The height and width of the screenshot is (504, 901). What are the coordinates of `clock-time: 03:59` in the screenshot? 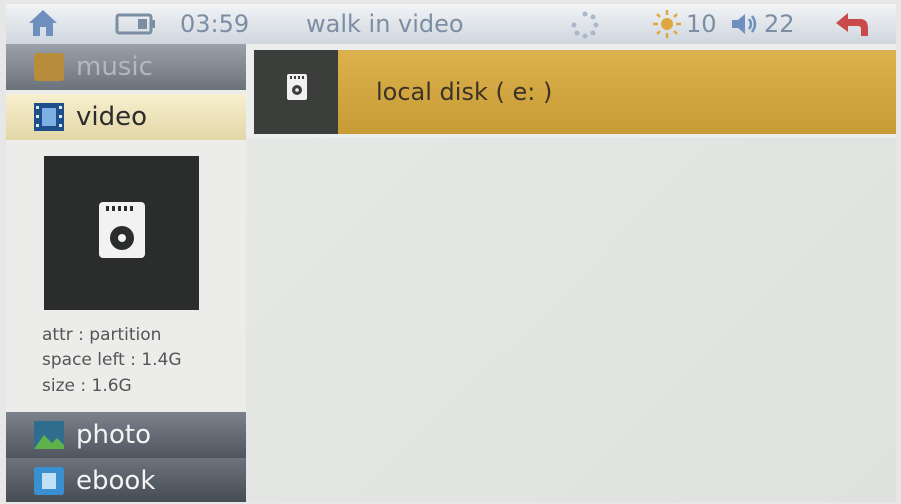 It's located at (215, 24).